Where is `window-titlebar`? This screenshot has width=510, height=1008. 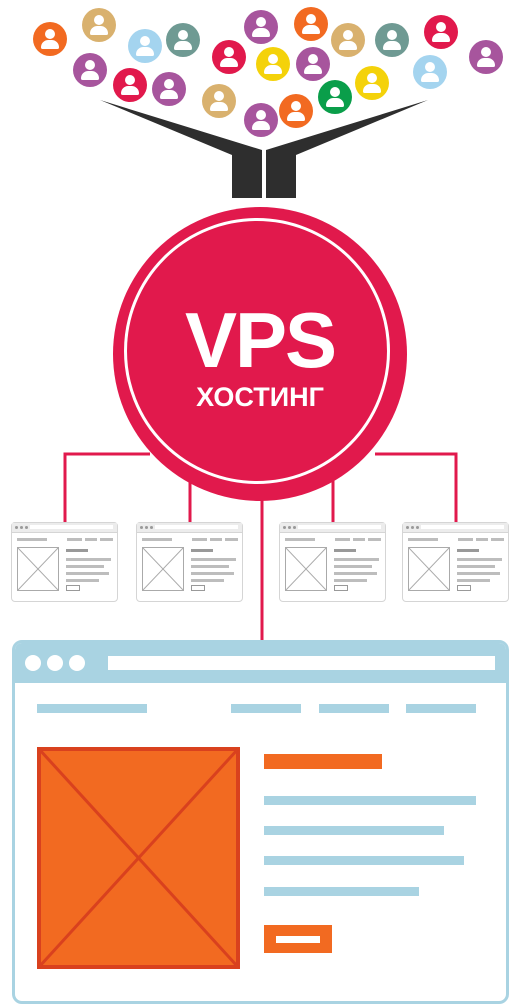 window-titlebar is located at coordinates (260, 663).